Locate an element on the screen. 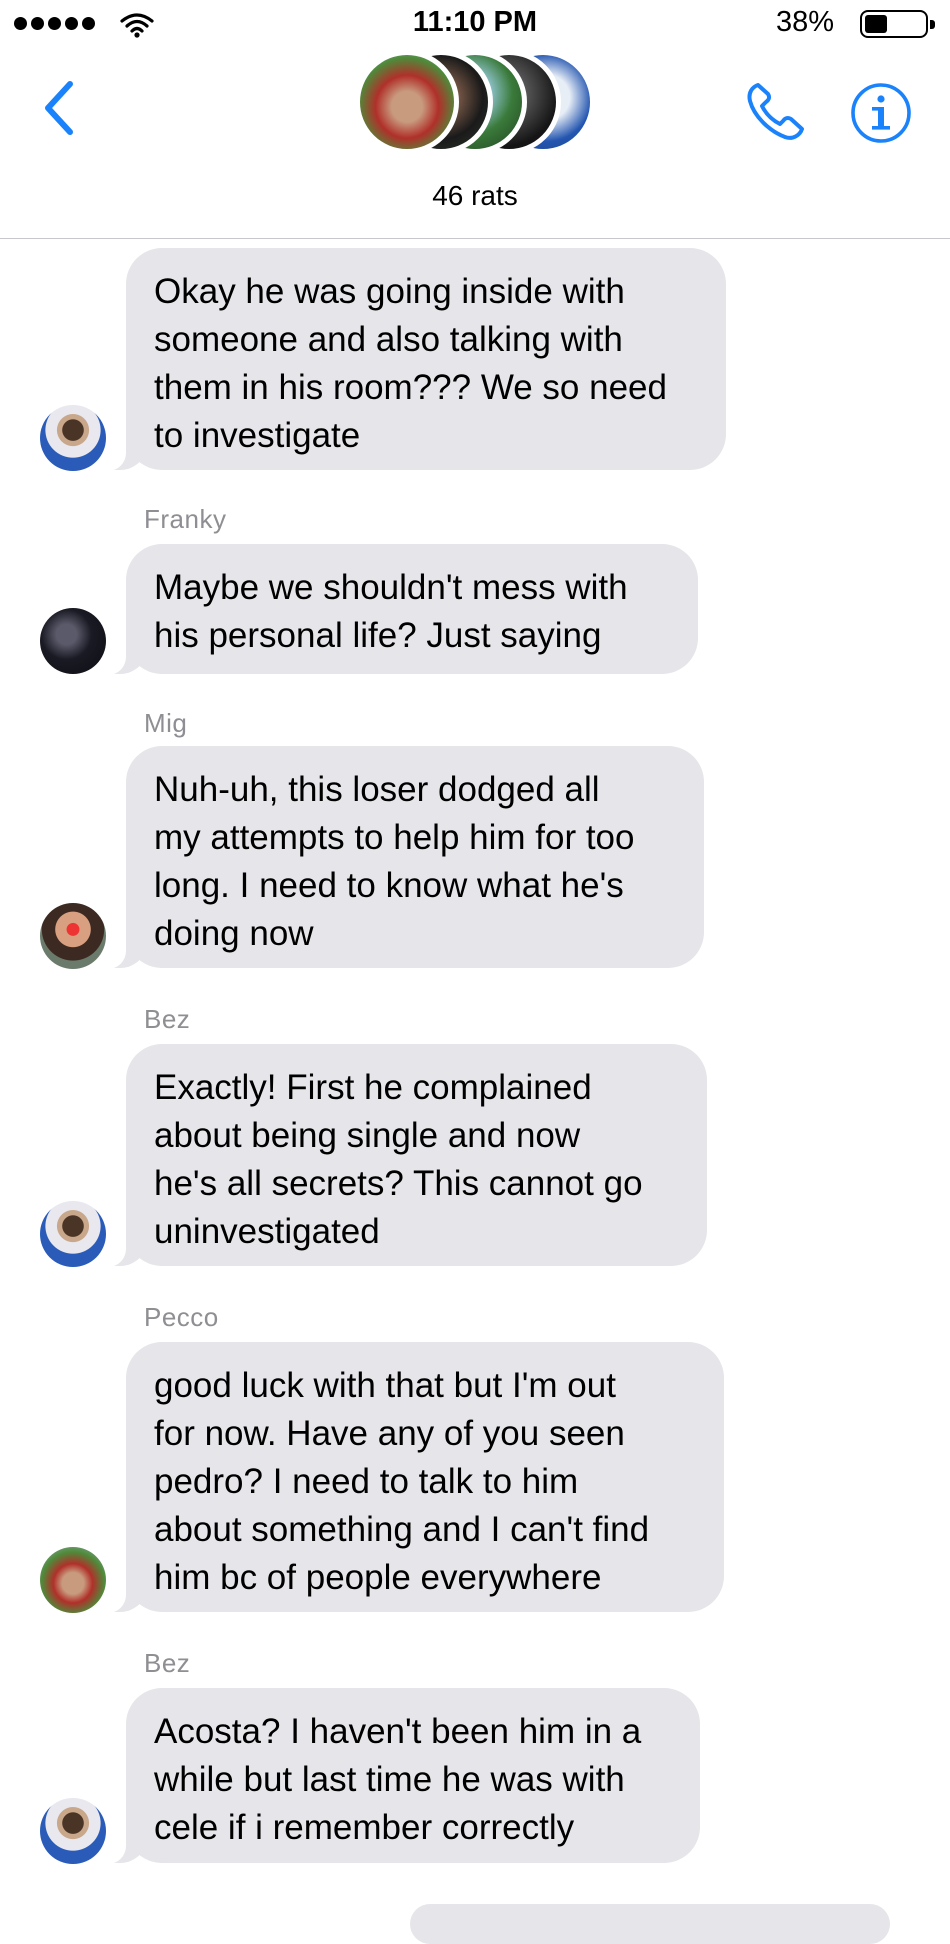 The height and width of the screenshot is (1944, 950). info-icon is located at coordinates (881, 113).